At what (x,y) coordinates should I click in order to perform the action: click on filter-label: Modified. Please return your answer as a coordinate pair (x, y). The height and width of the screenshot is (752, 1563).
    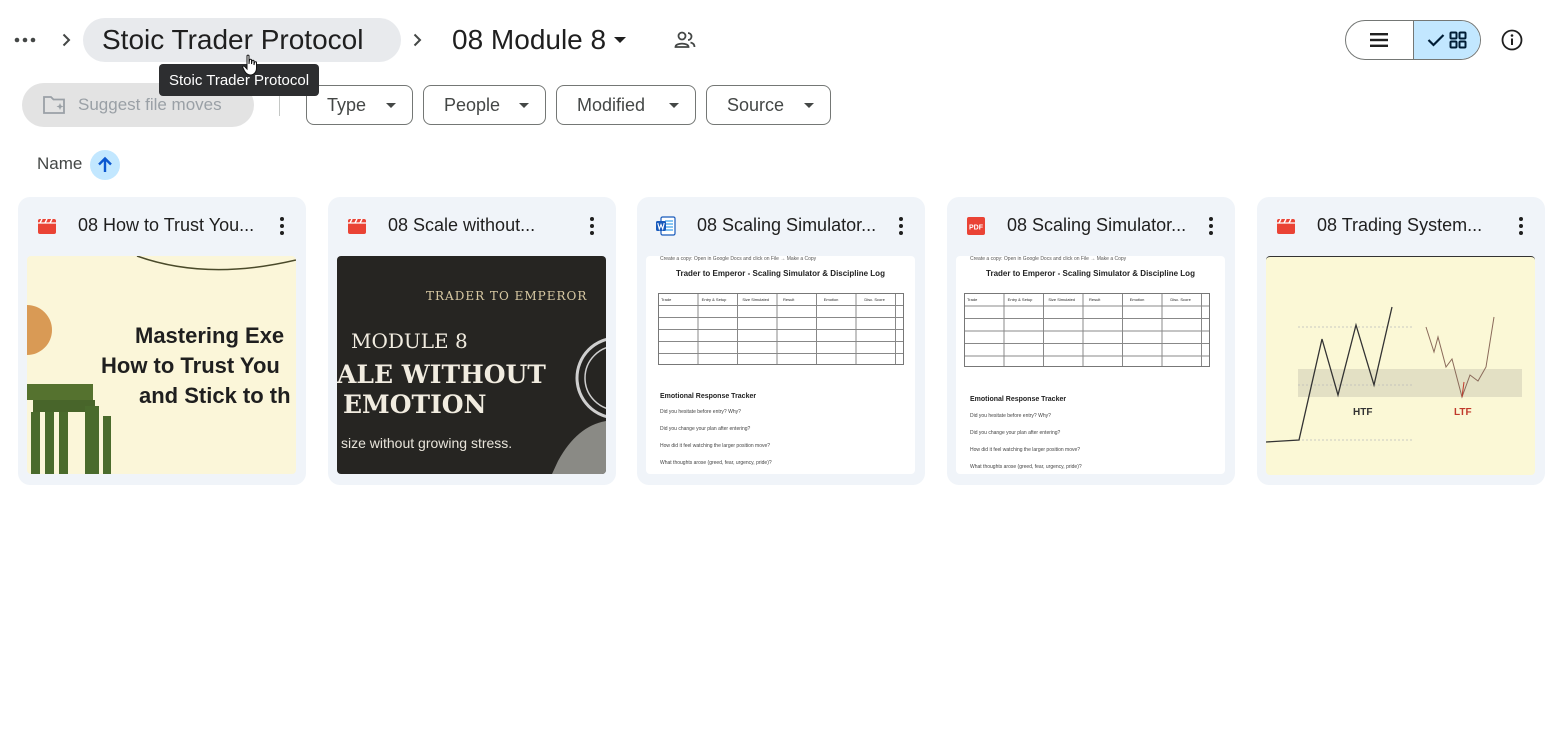
    Looking at the image, I should click on (611, 104).